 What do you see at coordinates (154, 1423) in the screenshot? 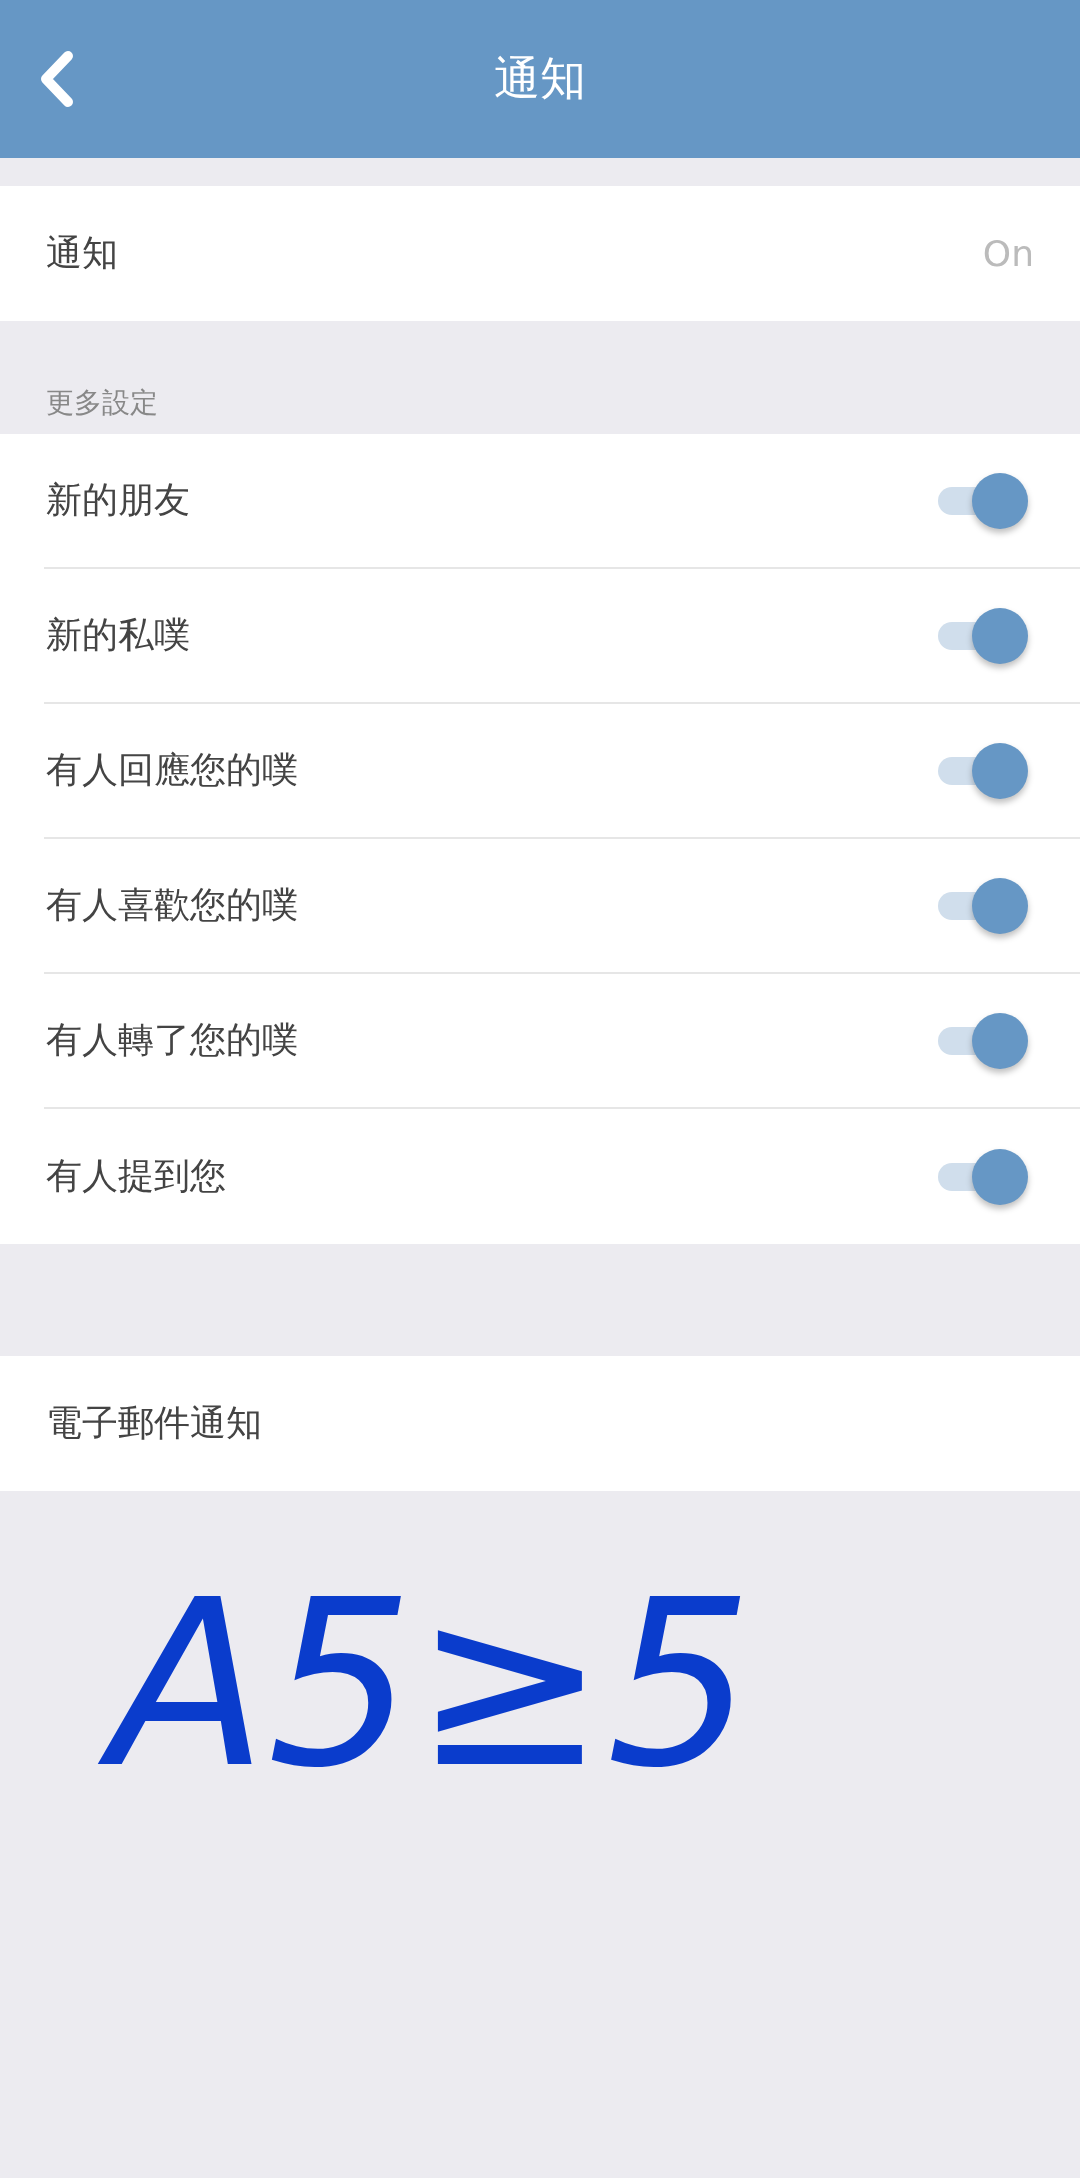
I see `row-label: 電子郵件通知` at bounding box center [154, 1423].